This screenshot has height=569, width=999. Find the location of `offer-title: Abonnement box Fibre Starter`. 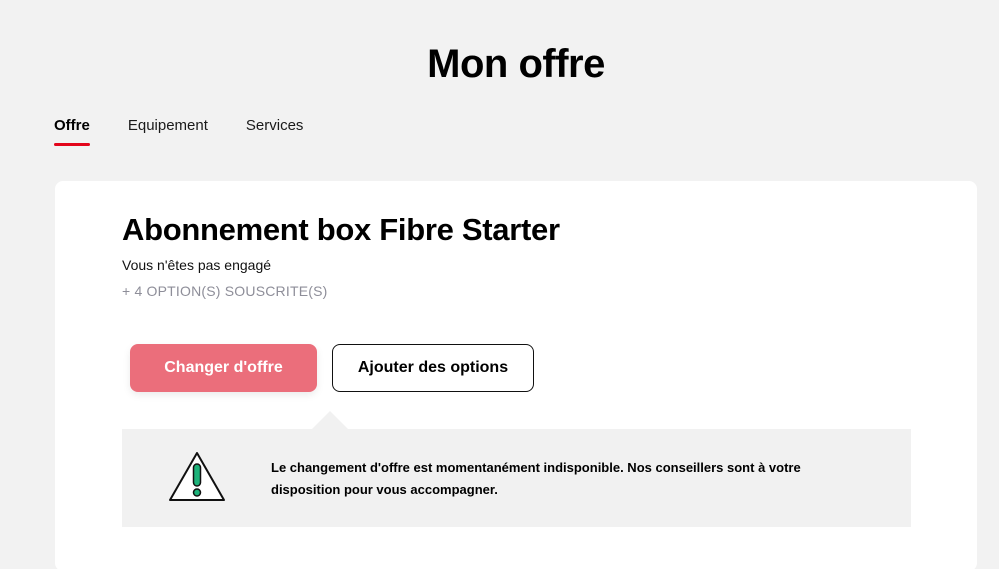

offer-title: Abonnement box Fibre Starter is located at coordinates (341, 229).